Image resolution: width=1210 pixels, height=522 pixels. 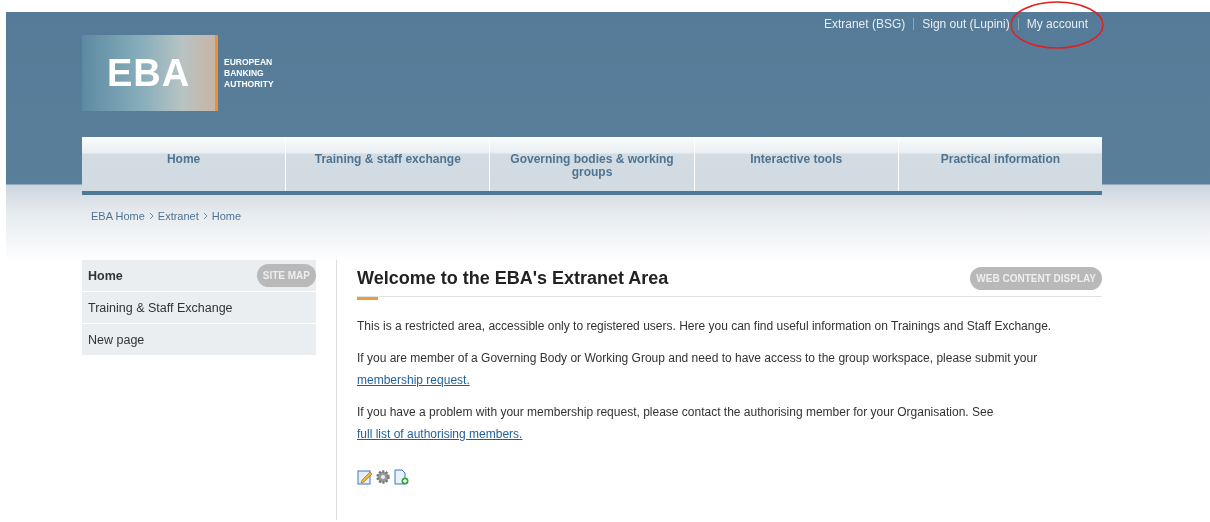 I want to click on nav-tab: Practical information, so click(x=1000, y=164).